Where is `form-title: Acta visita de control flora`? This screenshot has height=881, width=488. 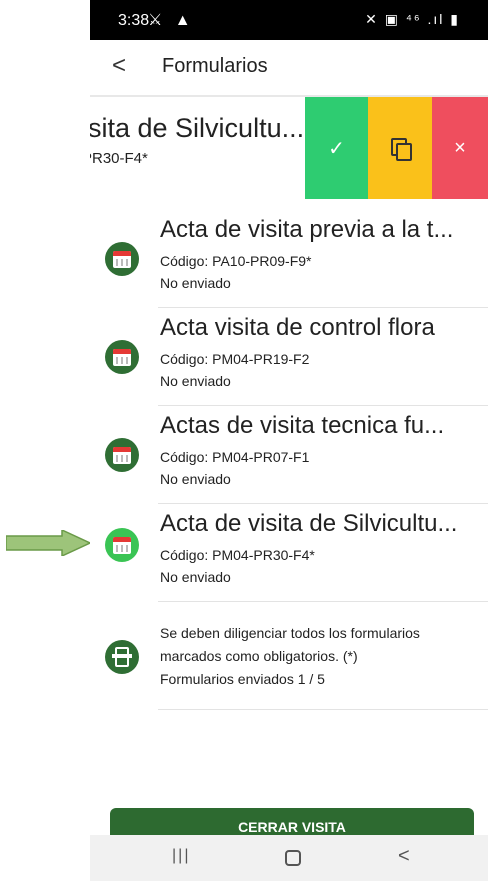
form-title: Acta visita de control flora is located at coordinates (297, 327).